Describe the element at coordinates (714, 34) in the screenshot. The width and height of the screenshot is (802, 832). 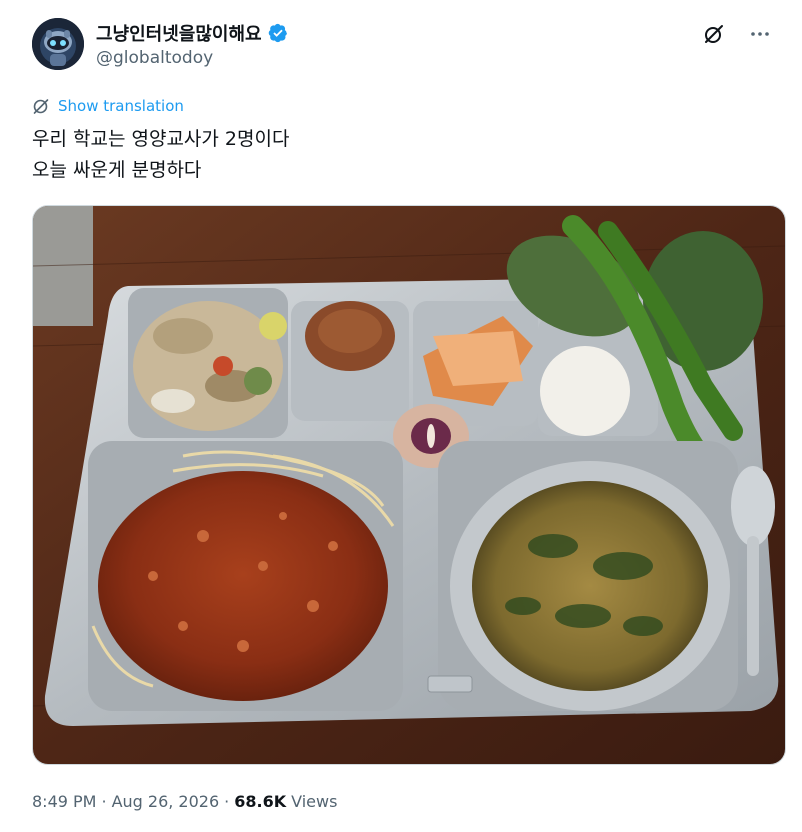
I see `grok-icon` at that location.